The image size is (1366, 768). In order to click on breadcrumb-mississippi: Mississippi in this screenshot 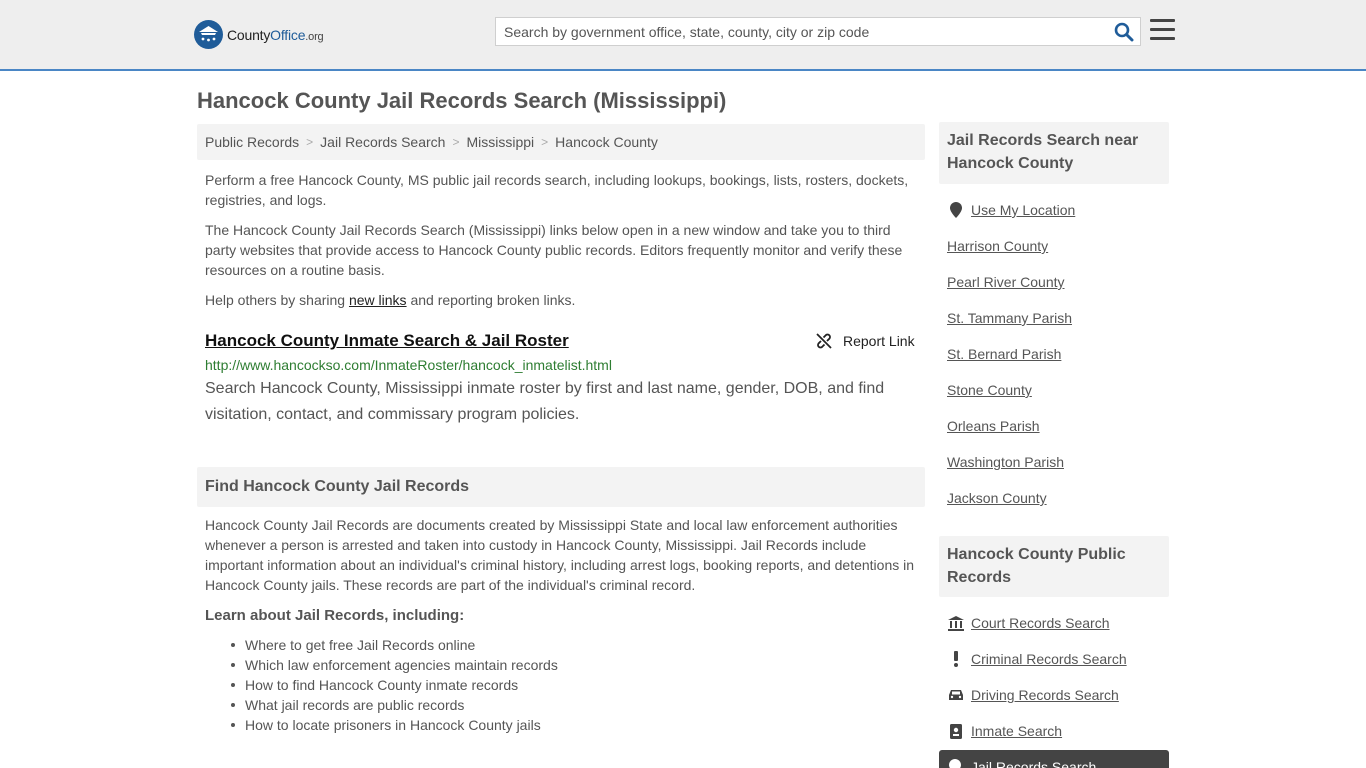, I will do `click(500, 142)`.